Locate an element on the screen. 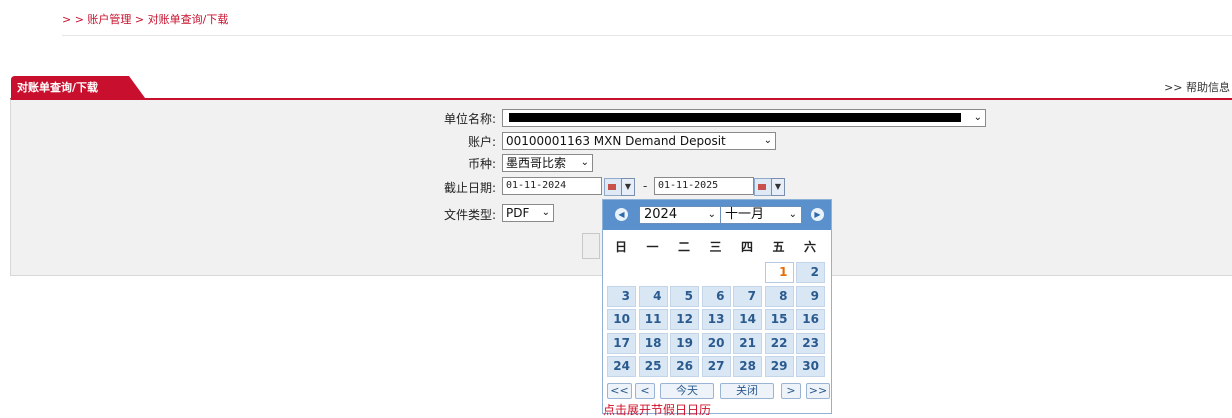 This screenshot has height=418, width=1232. calendar-day: 9 is located at coordinates (810, 296).